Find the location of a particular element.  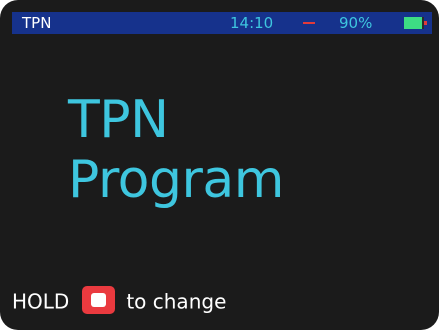

hint-prefix: HOLD is located at coordinates (41, 301).